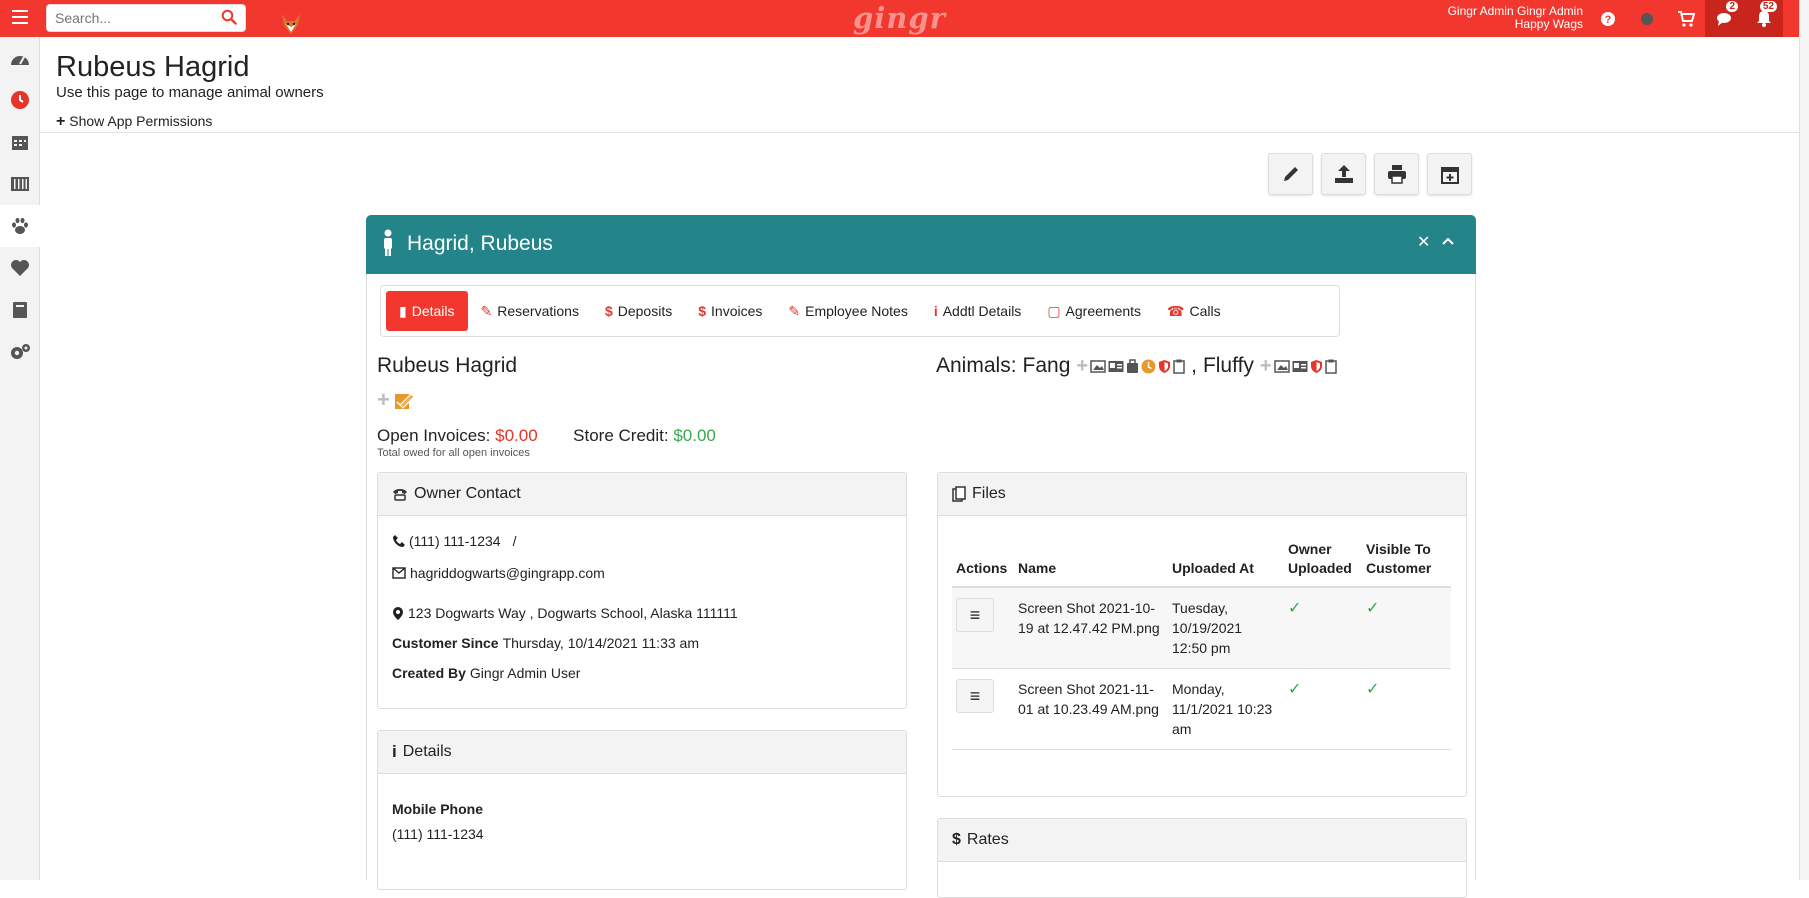  I want to click on search-icon, so click(229, 19).